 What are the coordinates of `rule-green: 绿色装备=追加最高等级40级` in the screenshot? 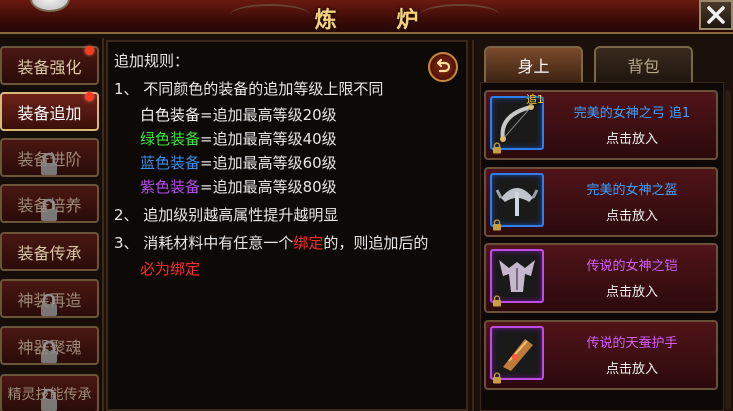 It's located at (238, 138).